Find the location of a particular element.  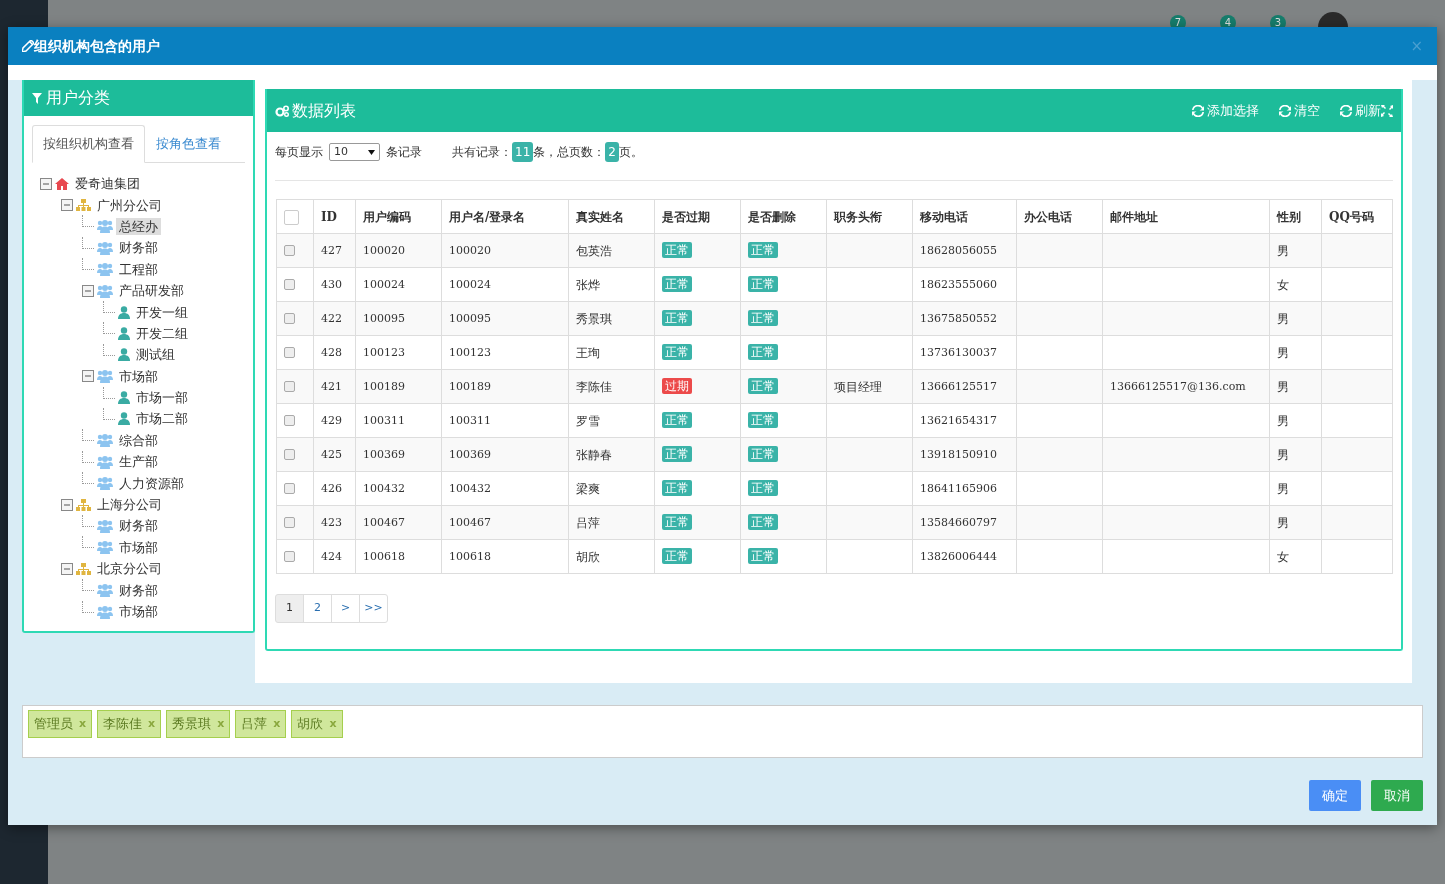

page-link: > is located at coordinates (345, 608).